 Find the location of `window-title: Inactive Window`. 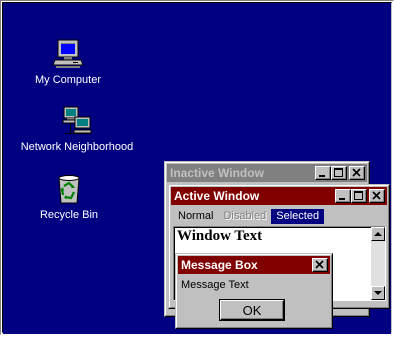

window-title: Inactive Window is located at coordinates (217, 173).